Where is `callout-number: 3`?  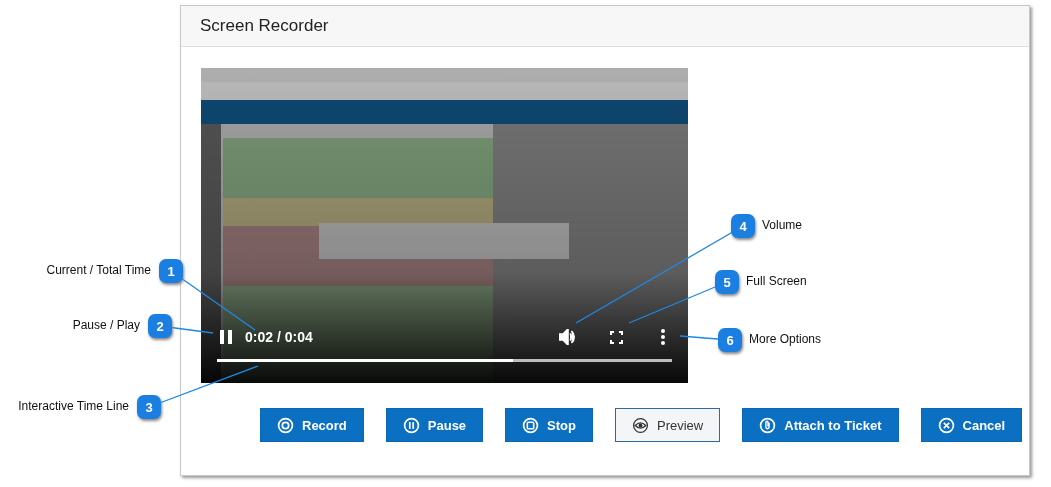 callout-number: 3 is located at coordinates (149, 407).